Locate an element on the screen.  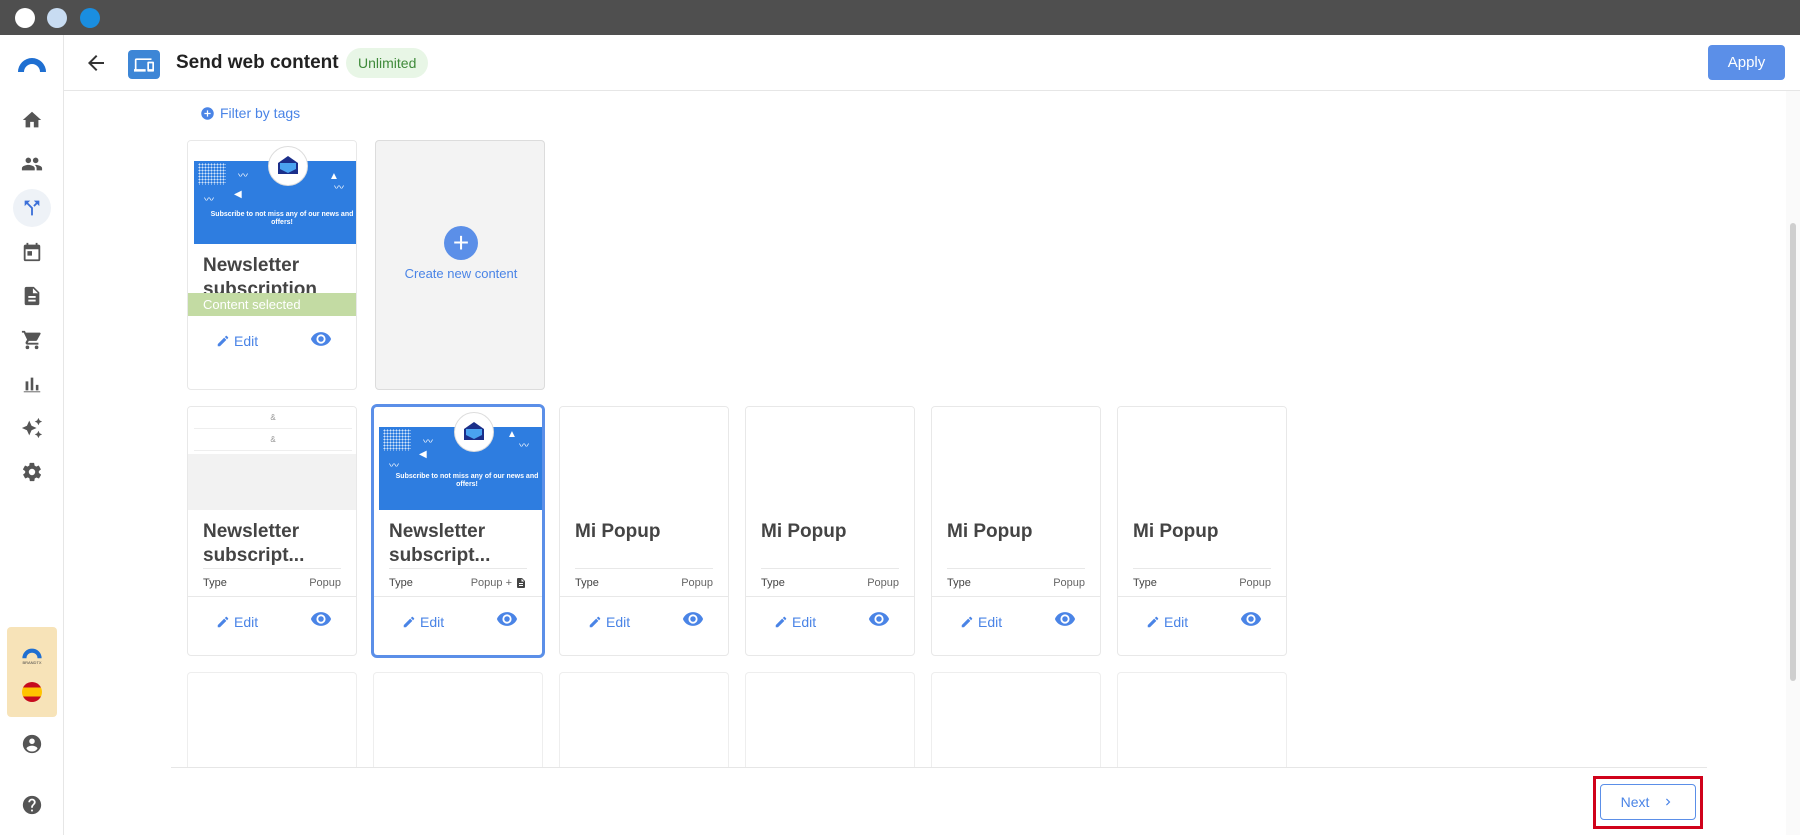
window-minimize-button is located at coordinates (57, 18).